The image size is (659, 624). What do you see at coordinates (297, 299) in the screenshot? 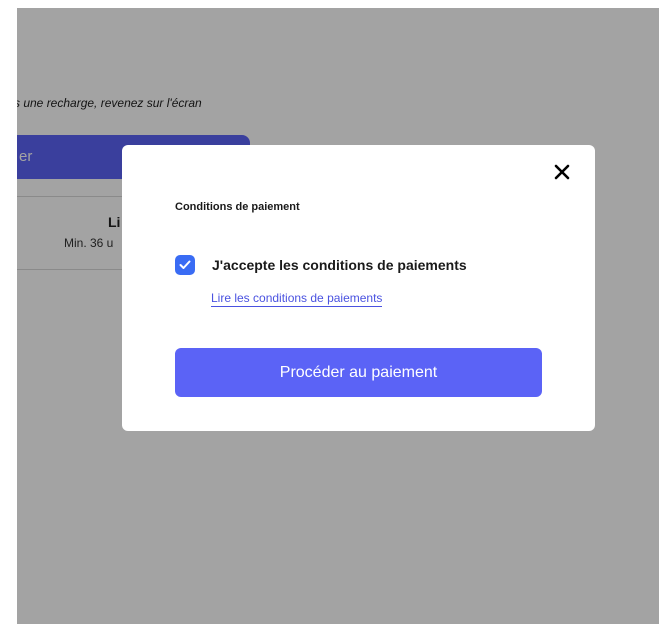
I see `read-conditions-link: Lire les conditions de paiements` at bounding box center [297, 299].